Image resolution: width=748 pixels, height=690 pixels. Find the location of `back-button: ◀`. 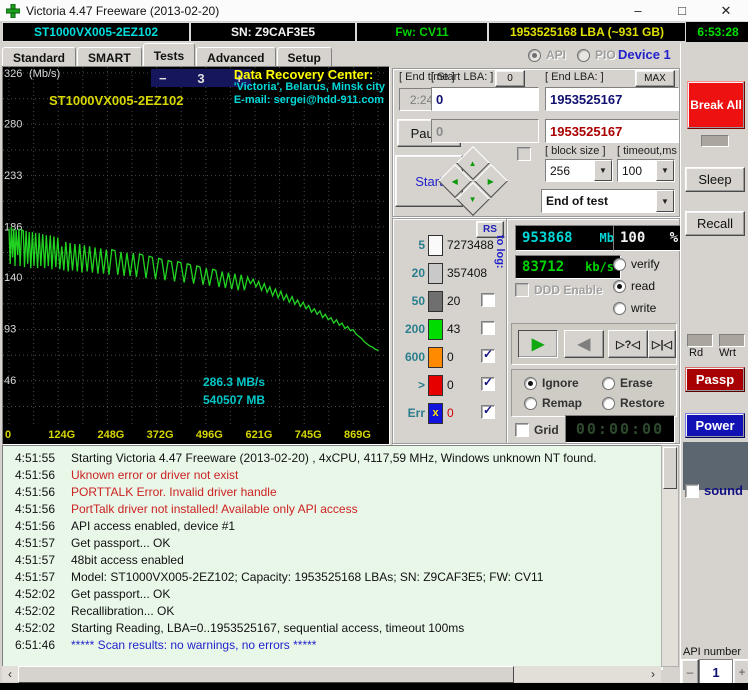

back-button: ◀ is located at coordinates (584, 344).